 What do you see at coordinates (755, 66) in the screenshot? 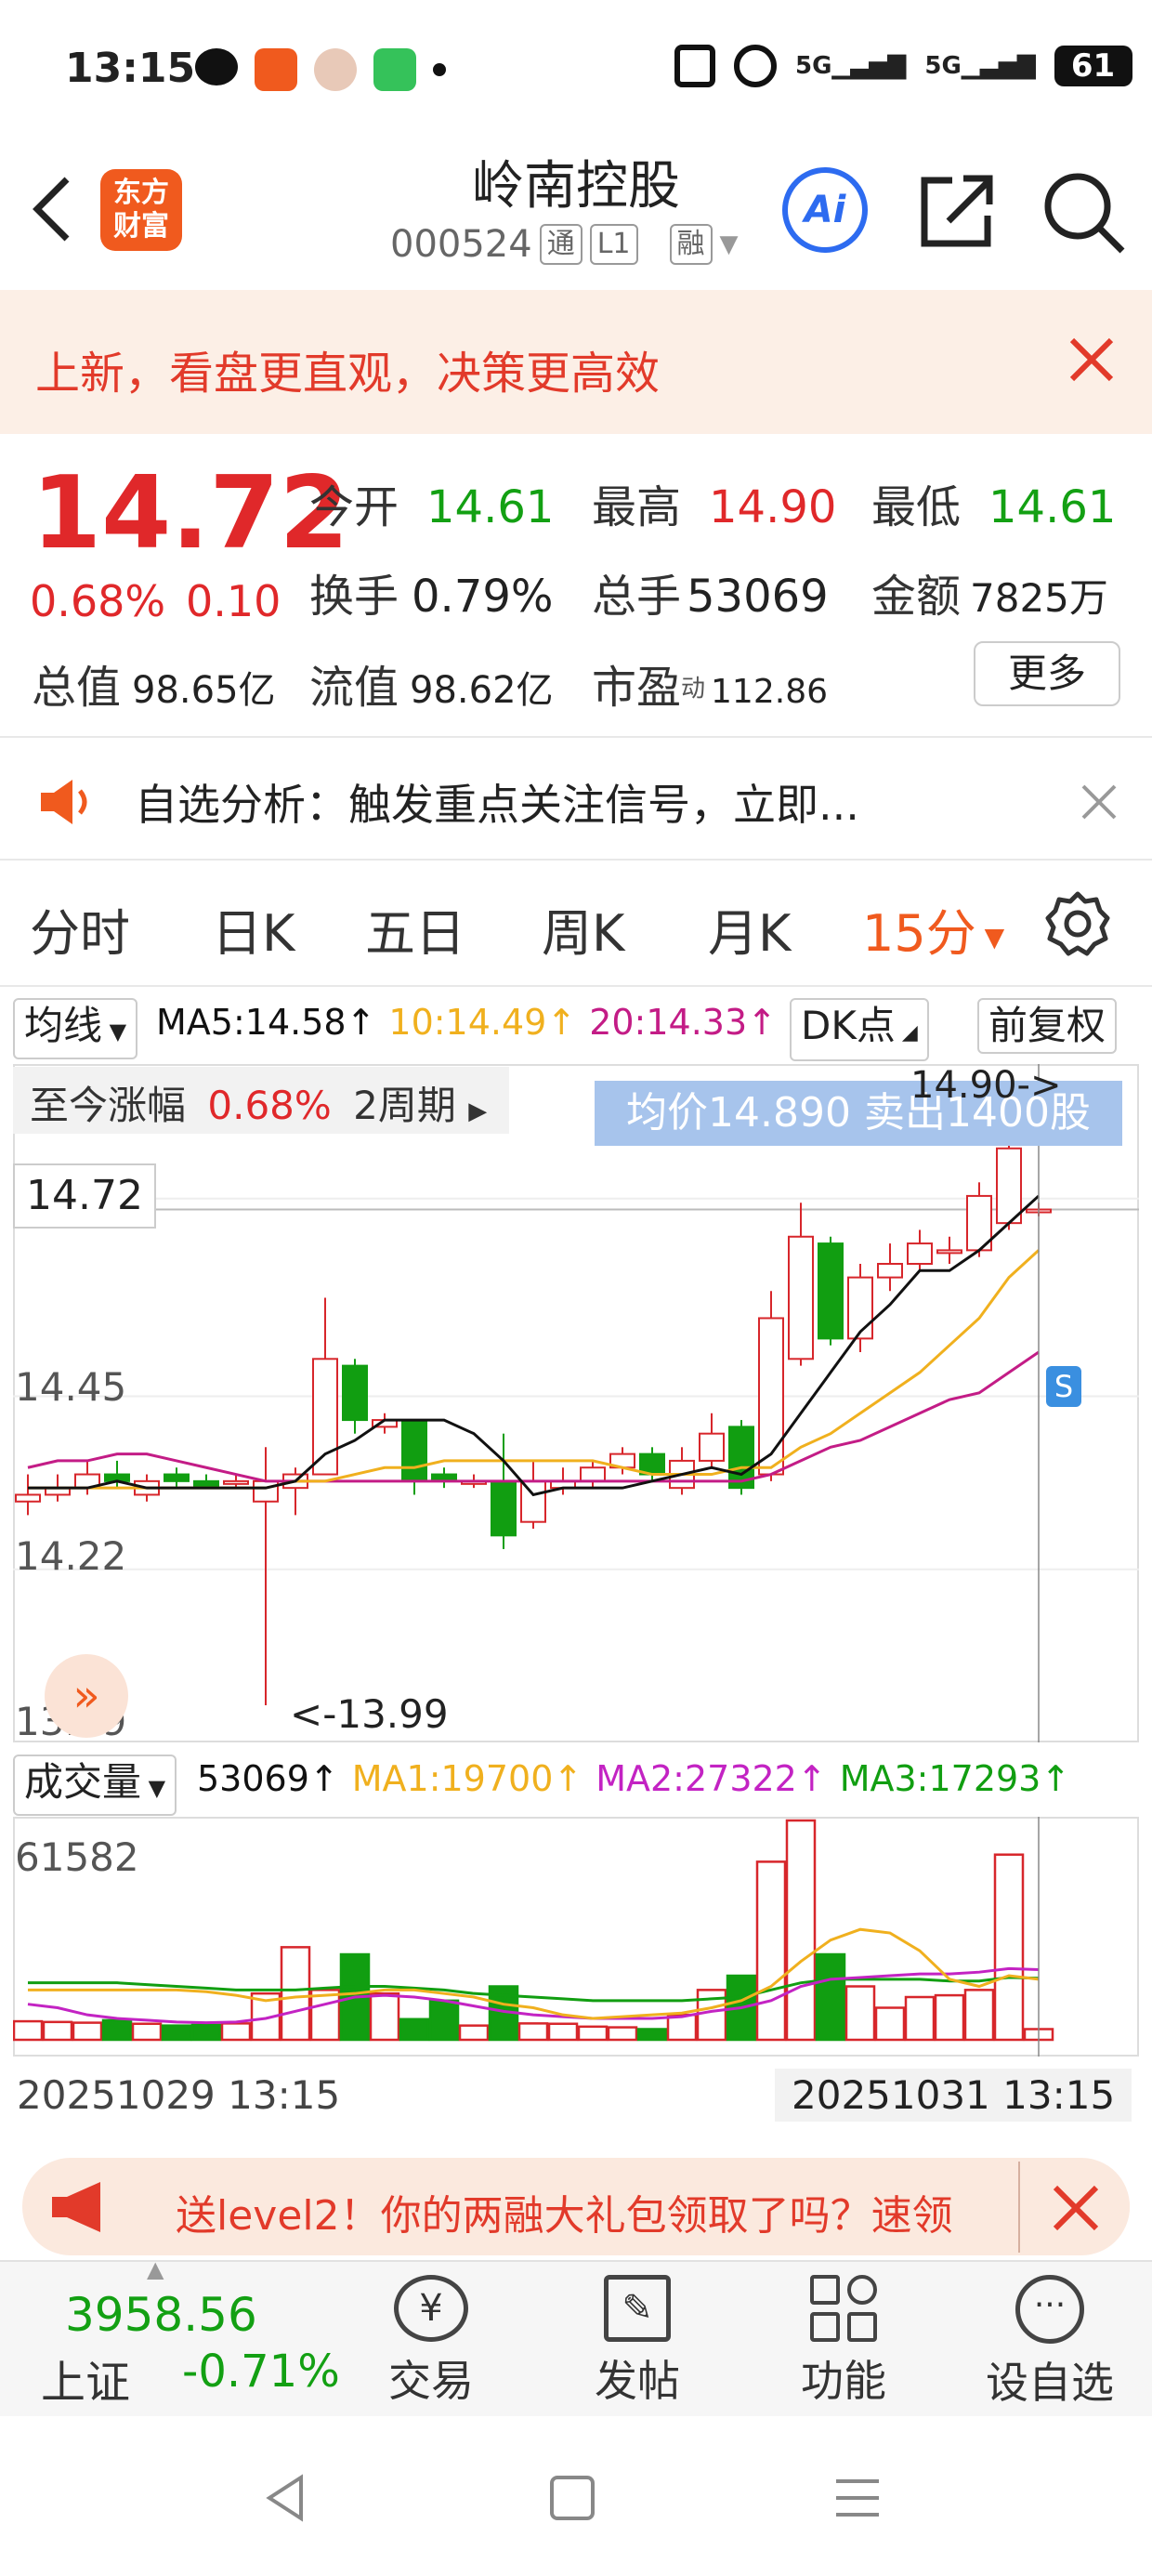
I see `alarm-icon` at bounding box center [755, 66].